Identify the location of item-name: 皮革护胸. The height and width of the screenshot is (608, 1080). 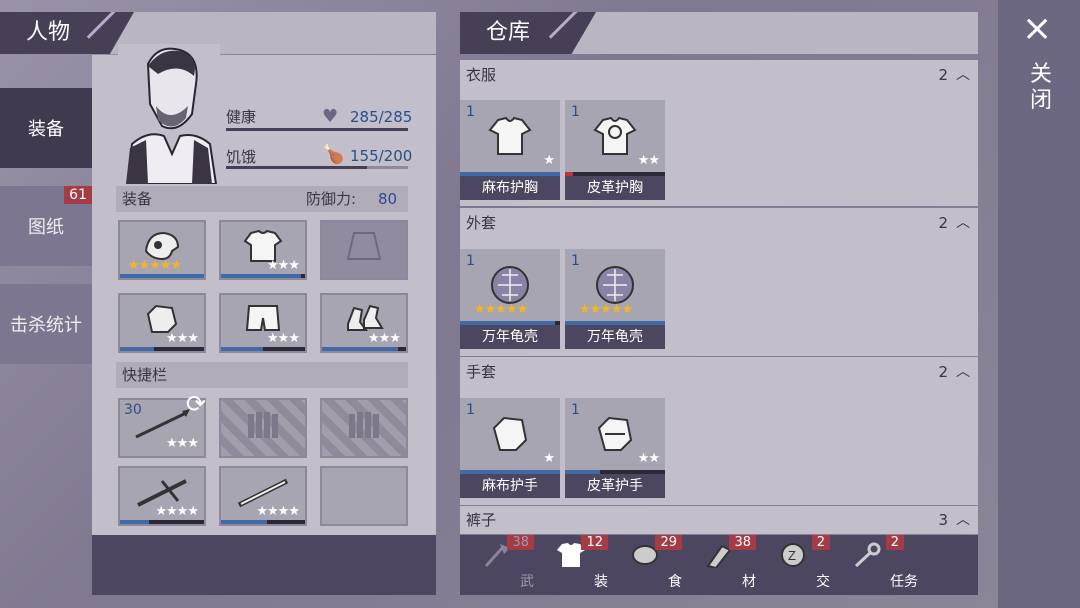
(615, 188).